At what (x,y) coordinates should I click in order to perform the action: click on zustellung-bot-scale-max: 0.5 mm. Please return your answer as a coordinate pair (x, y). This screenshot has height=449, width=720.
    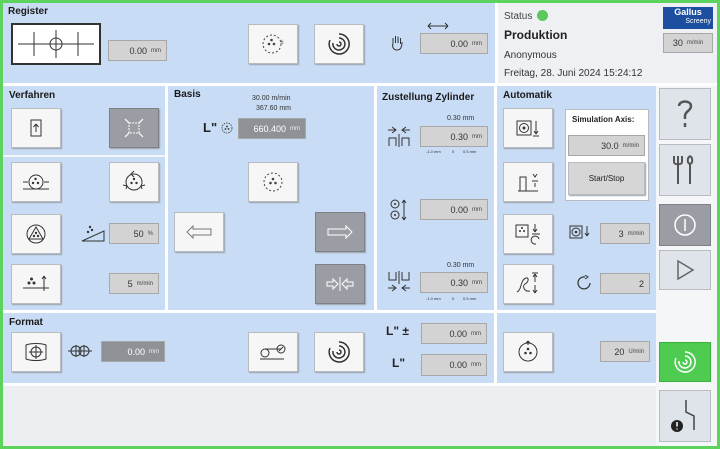
    Looking at the image, I should click on (470, 298).